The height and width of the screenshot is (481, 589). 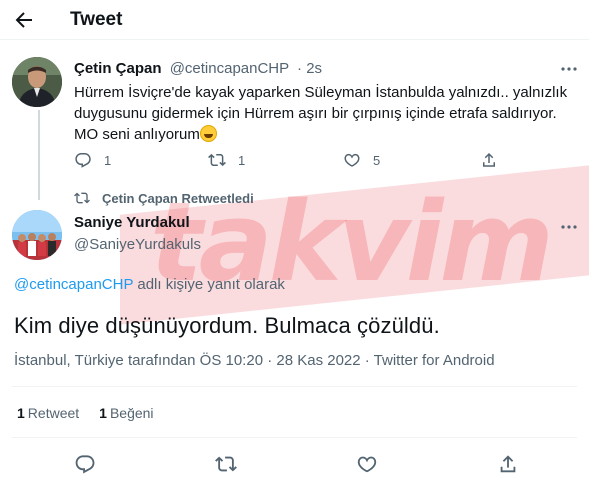 I want to click on back-arrow-icon, so click(x=24, y=20).